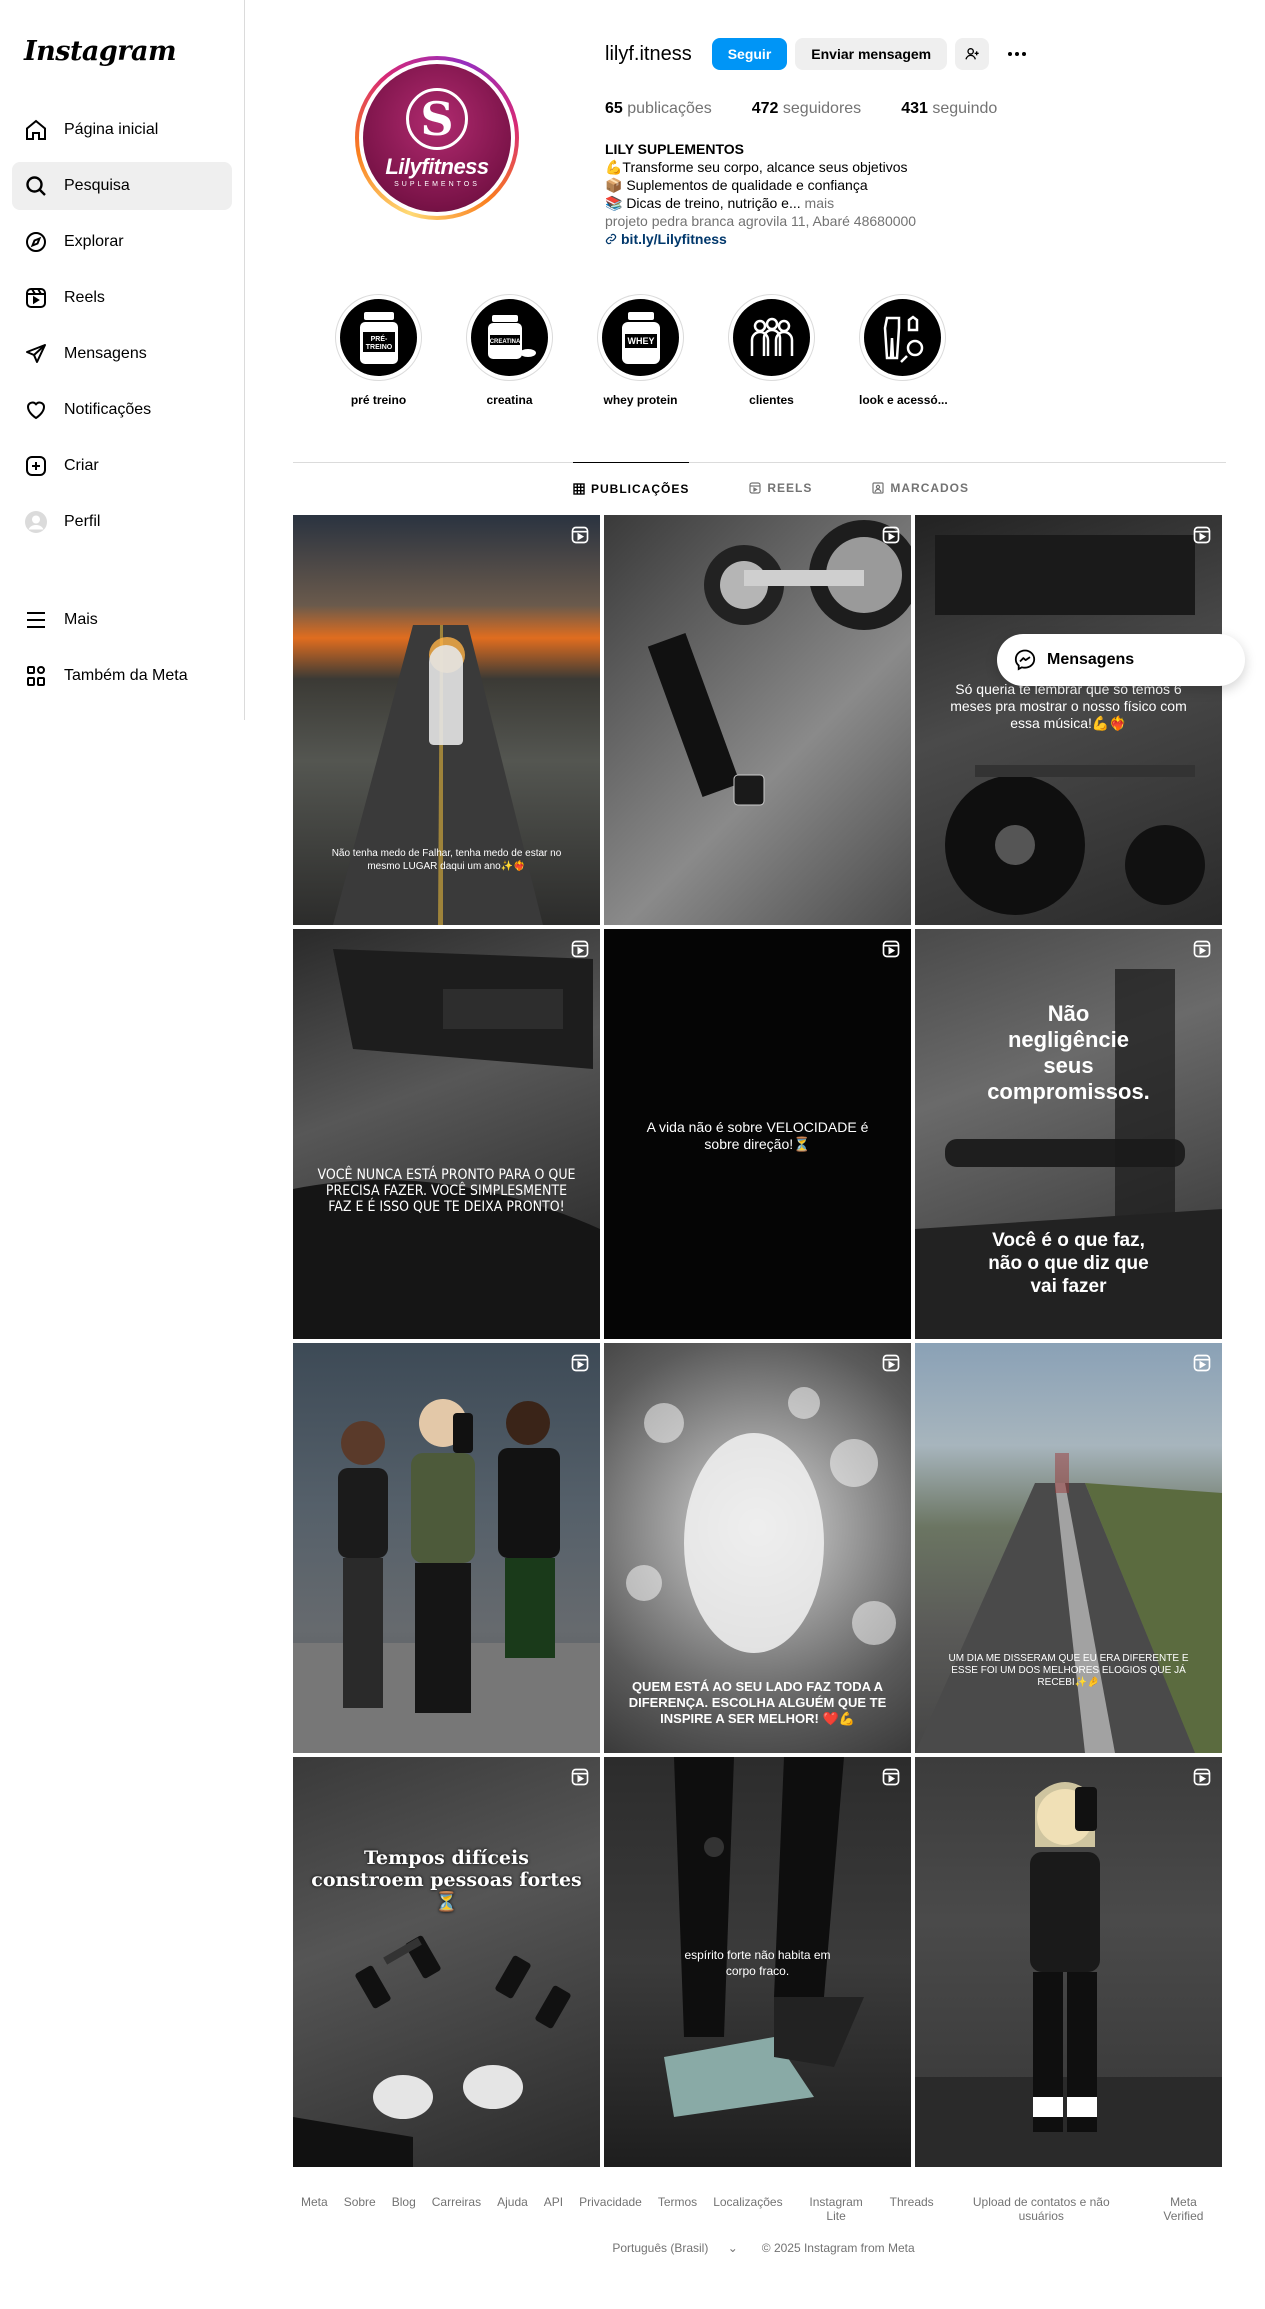 The image size is (1265, 2309). What do you see at coordinates (82, 521) in the screenshot?
I see `sidebar-item-label: Perfil` at bounding box center [82, 521].